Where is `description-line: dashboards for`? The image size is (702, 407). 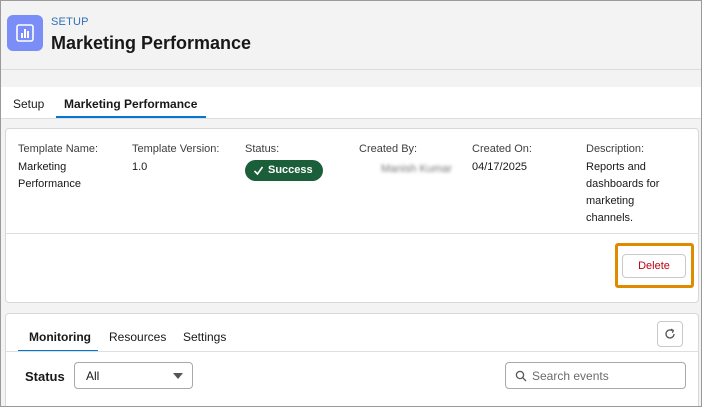 description-line: dashboards for is located at coordinates (623, 184).